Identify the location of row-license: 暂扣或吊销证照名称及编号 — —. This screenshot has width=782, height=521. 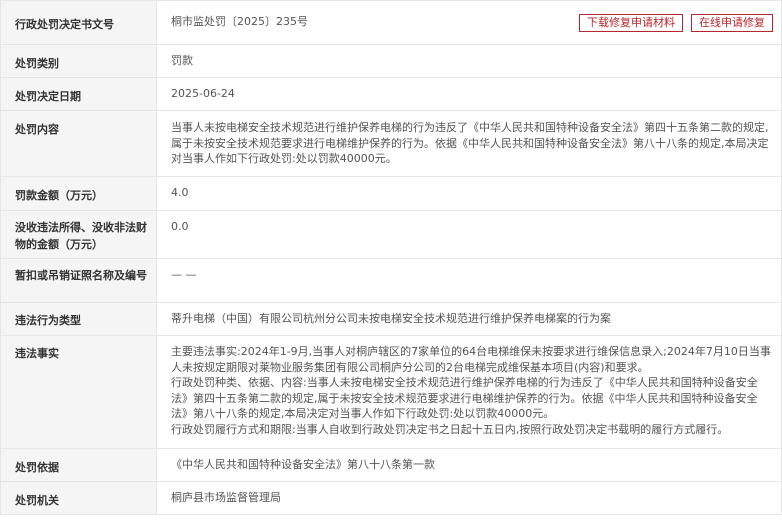
(391, 280).